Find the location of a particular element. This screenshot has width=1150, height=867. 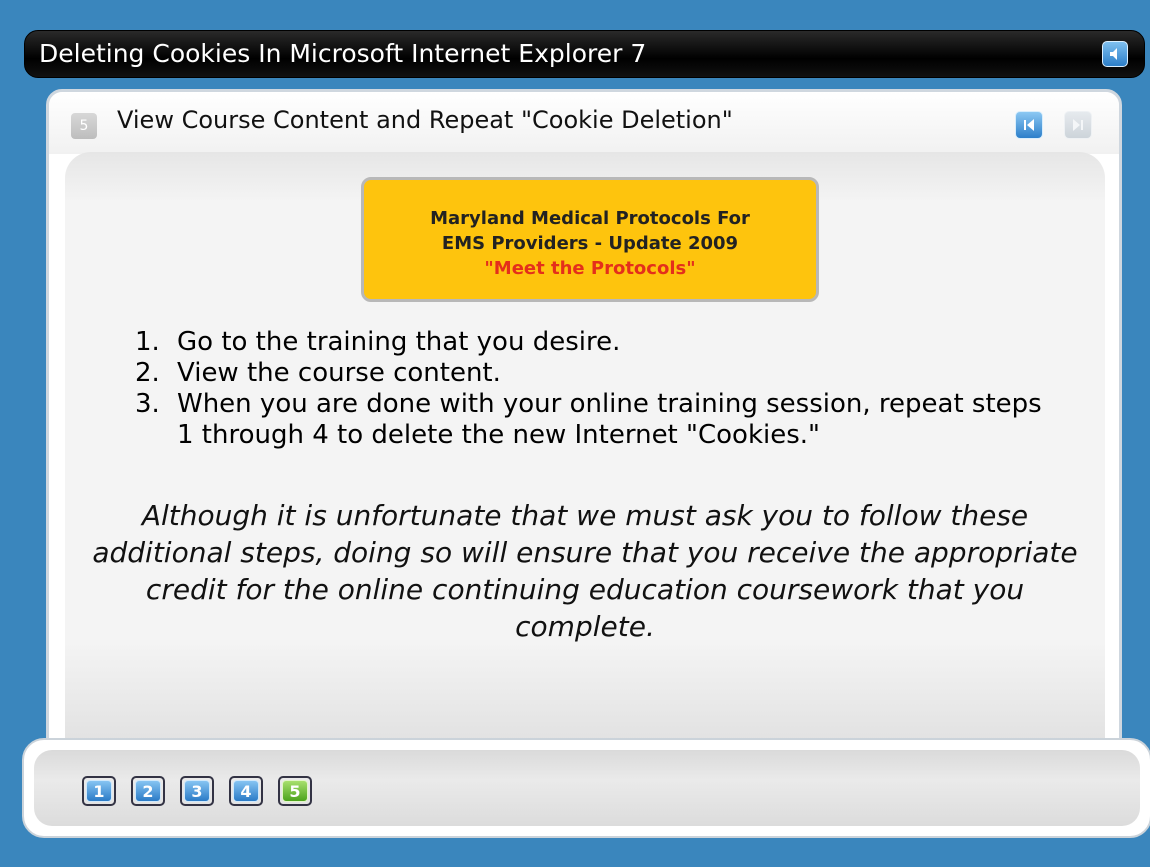

page-button-2: 2 is located at coordinates (148, 791).